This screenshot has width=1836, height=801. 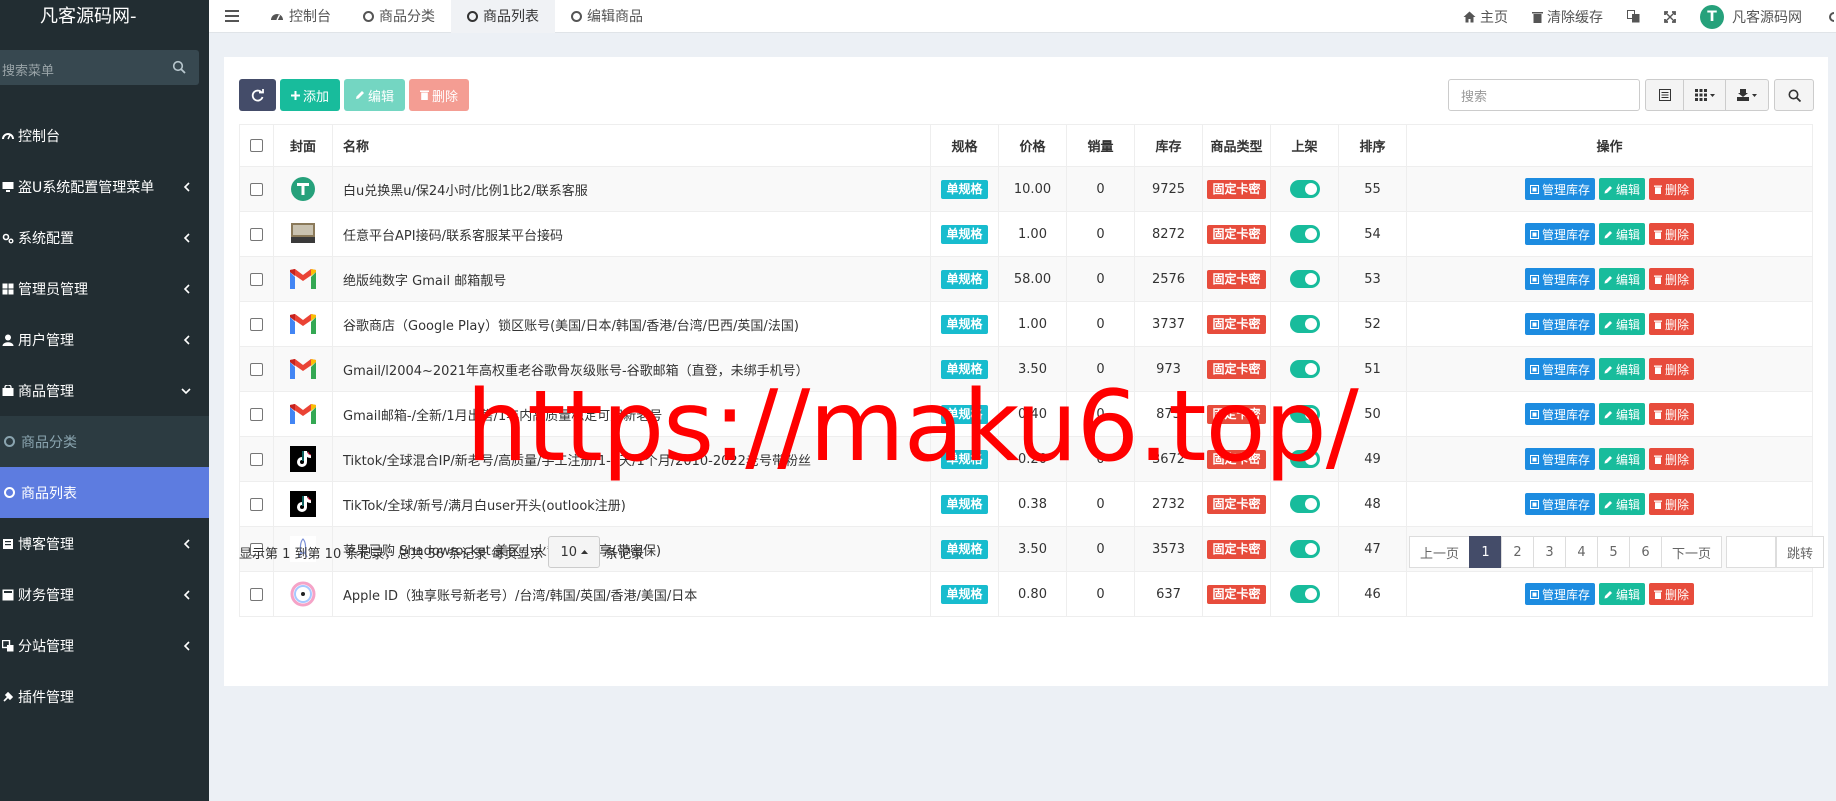 I want to click on sidebar-item-admin: 管理员管理, so click(x=104, y=288).